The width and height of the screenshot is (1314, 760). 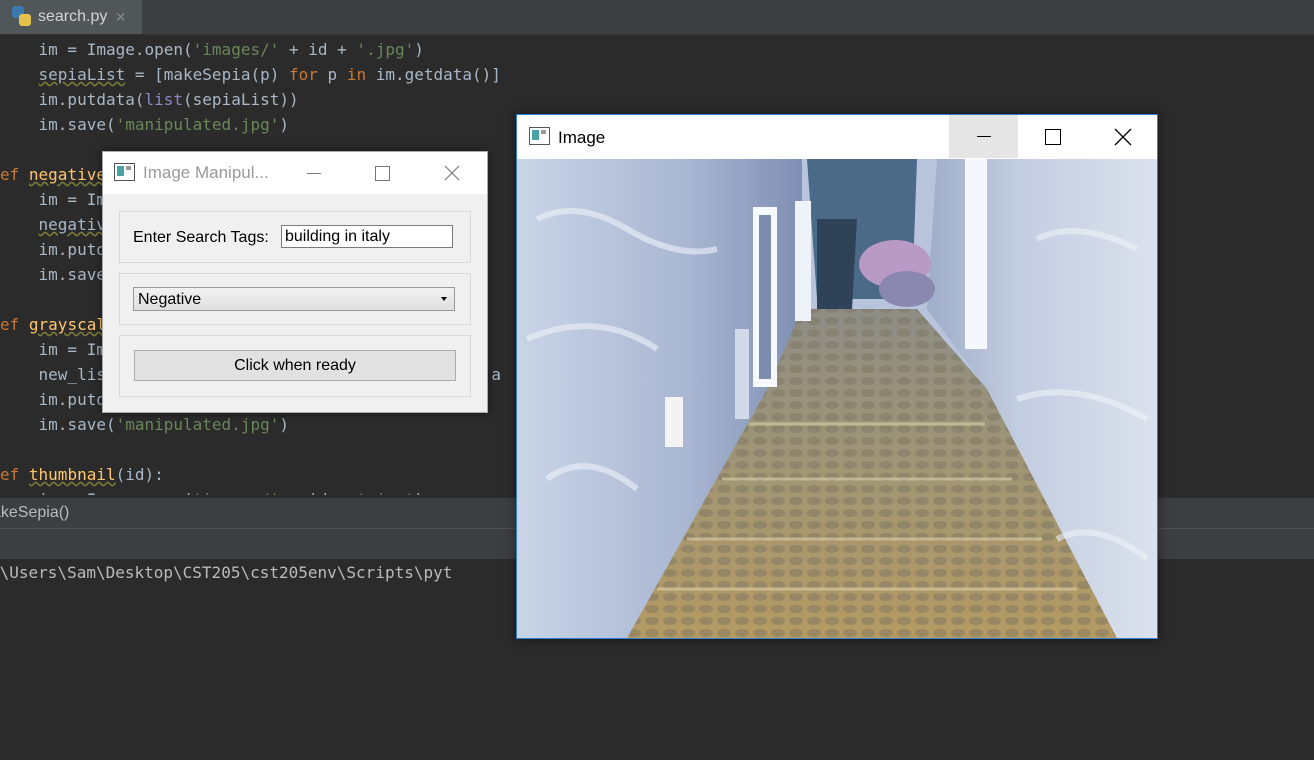 What do you see at coordinates (22, 17) in the screenshot?
I see `python-file-icon` at bounding box center [22, 17].